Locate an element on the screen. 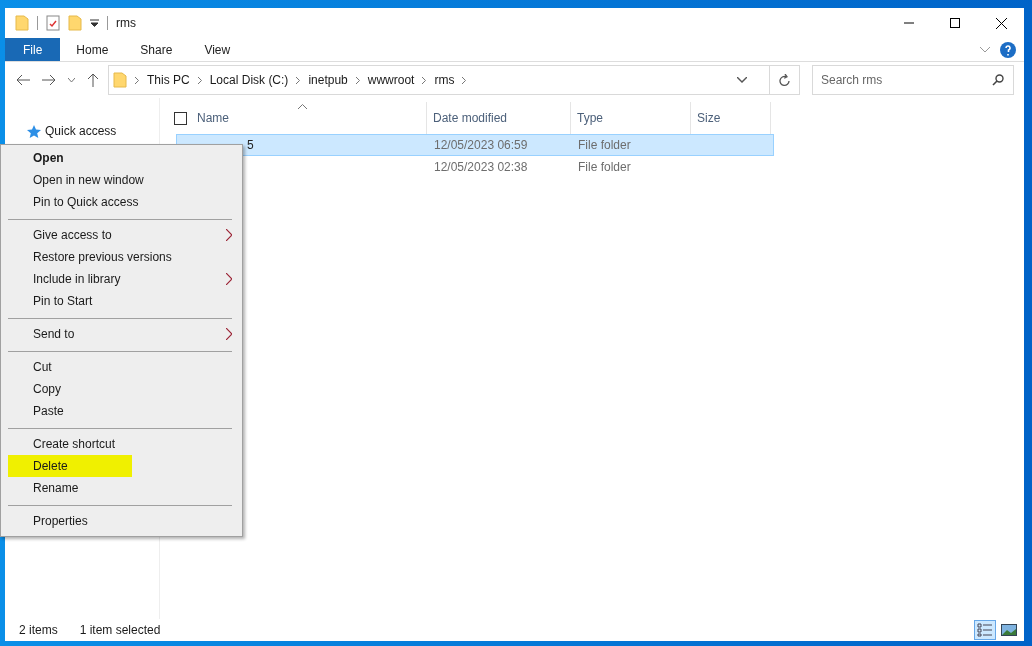 This screenshot has width=1032, height=646. details-view-button is located at coordinates (985, 630).